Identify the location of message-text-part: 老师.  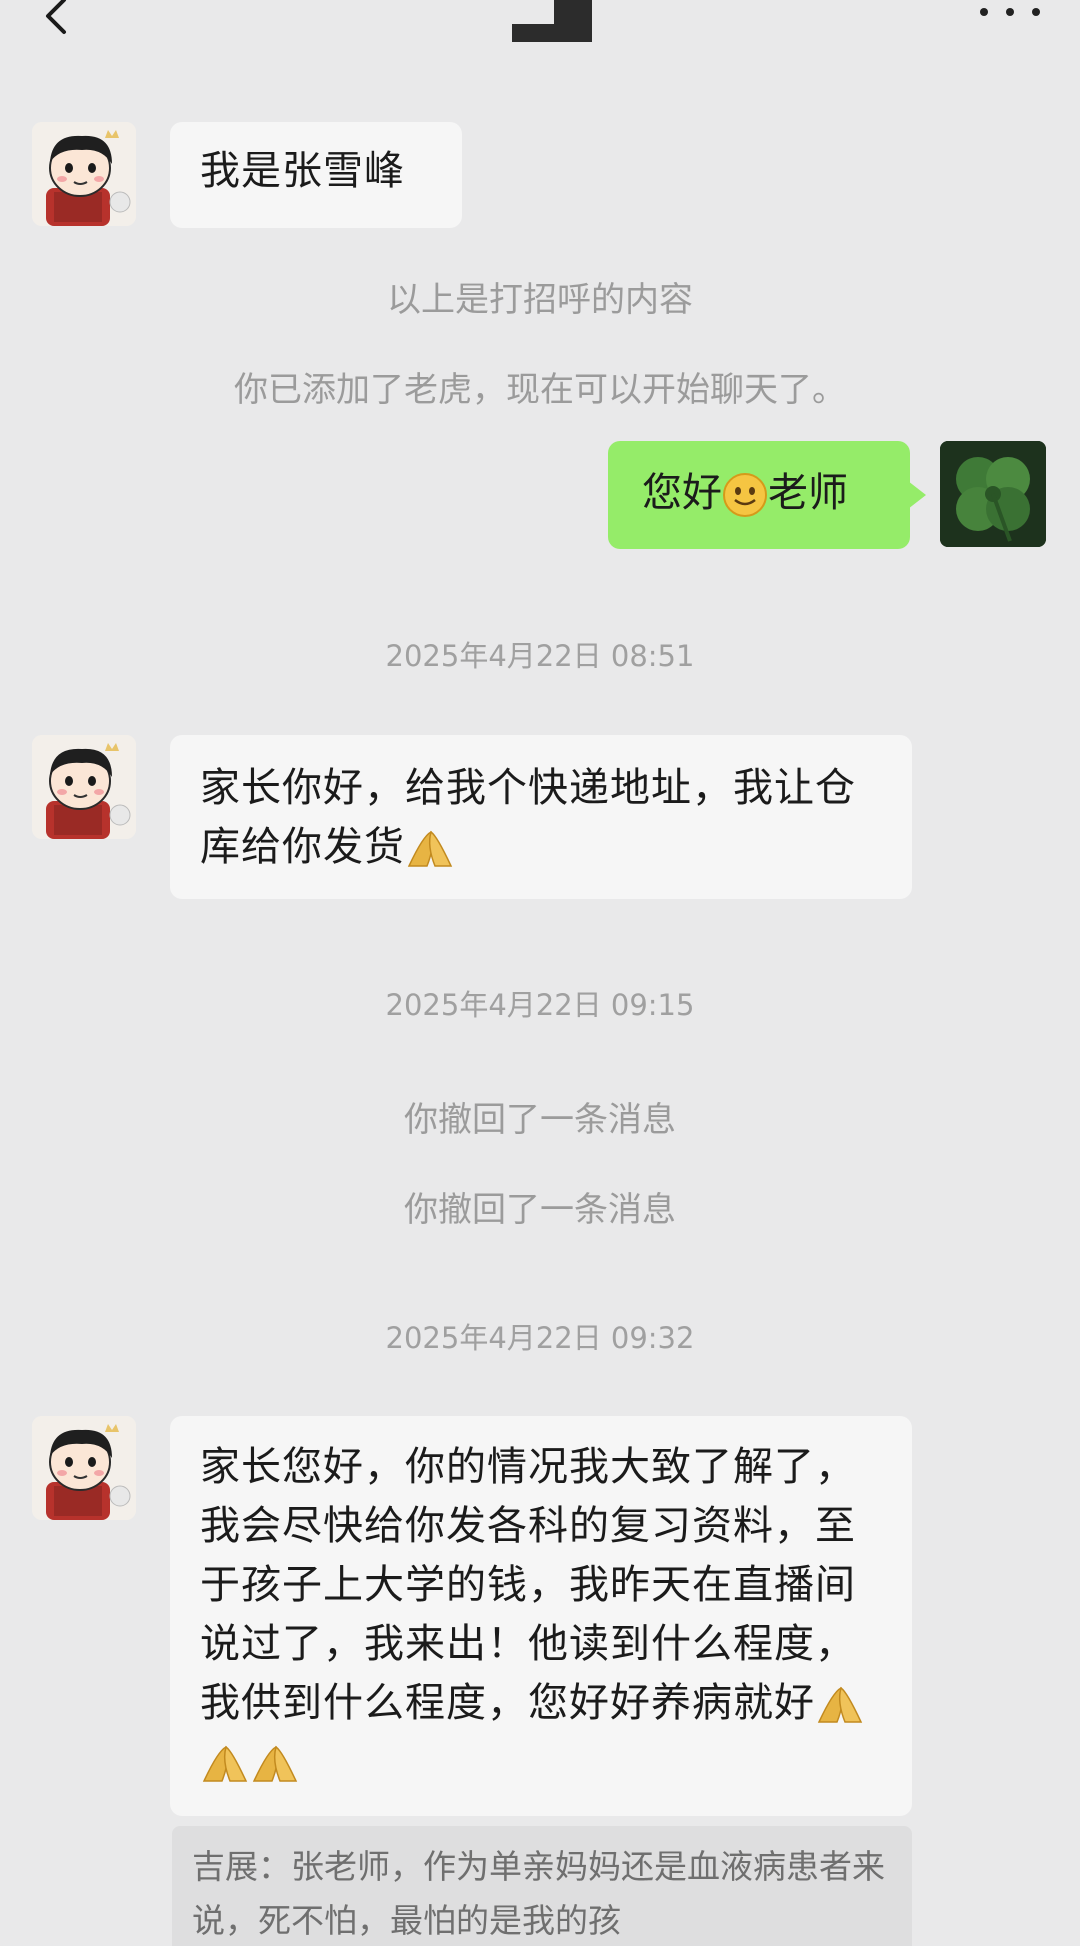
(808, 493).